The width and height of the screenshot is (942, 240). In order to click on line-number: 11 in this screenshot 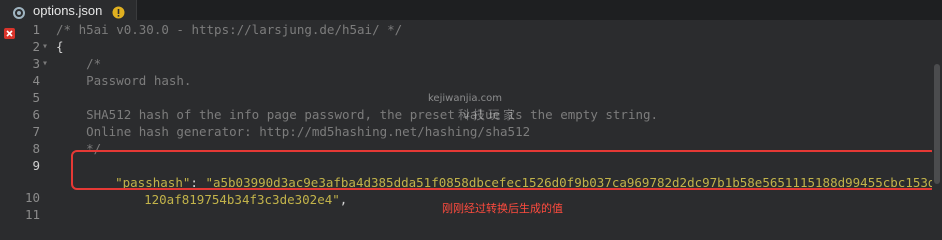, I will do `click(32, 214)`.